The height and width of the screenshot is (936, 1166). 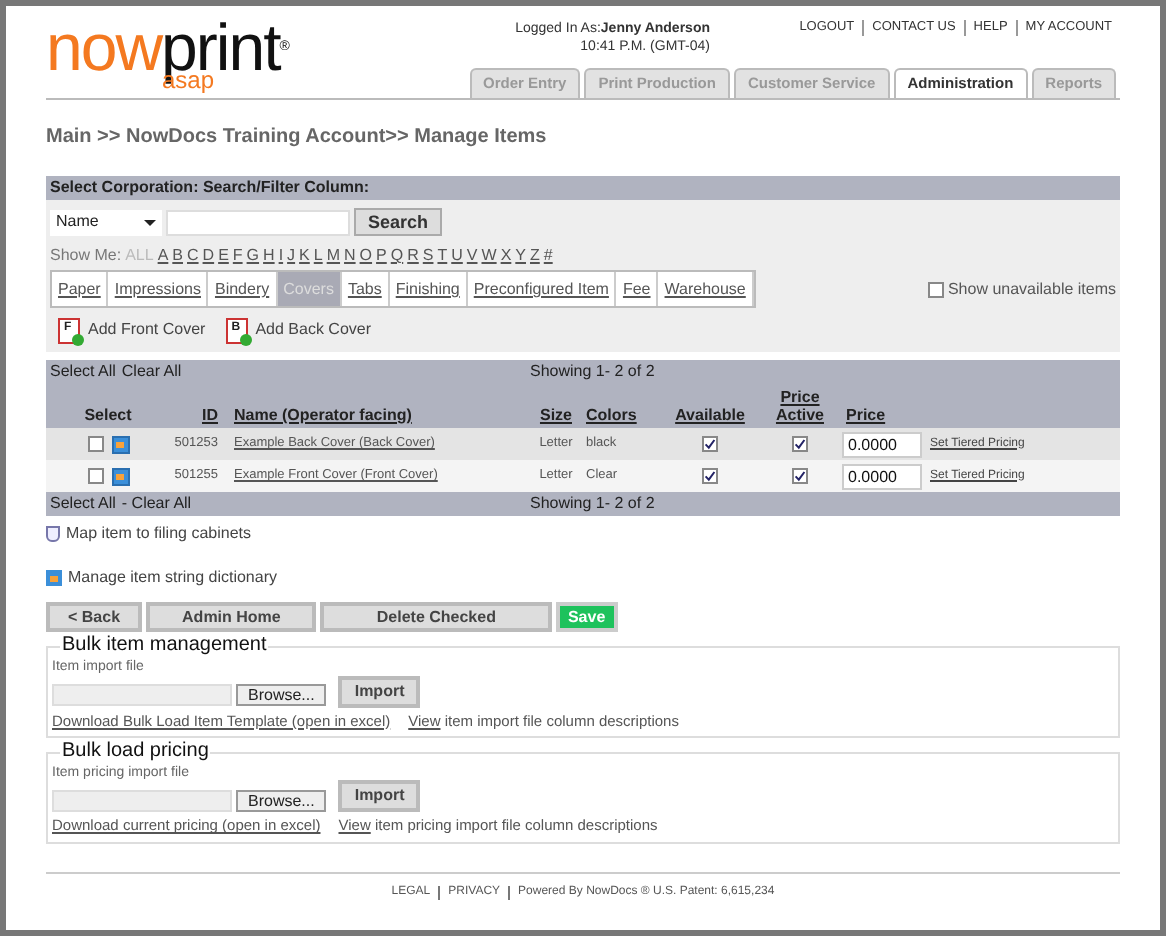 I want to click on category-tab: Paper, so click(x=80, y=289).